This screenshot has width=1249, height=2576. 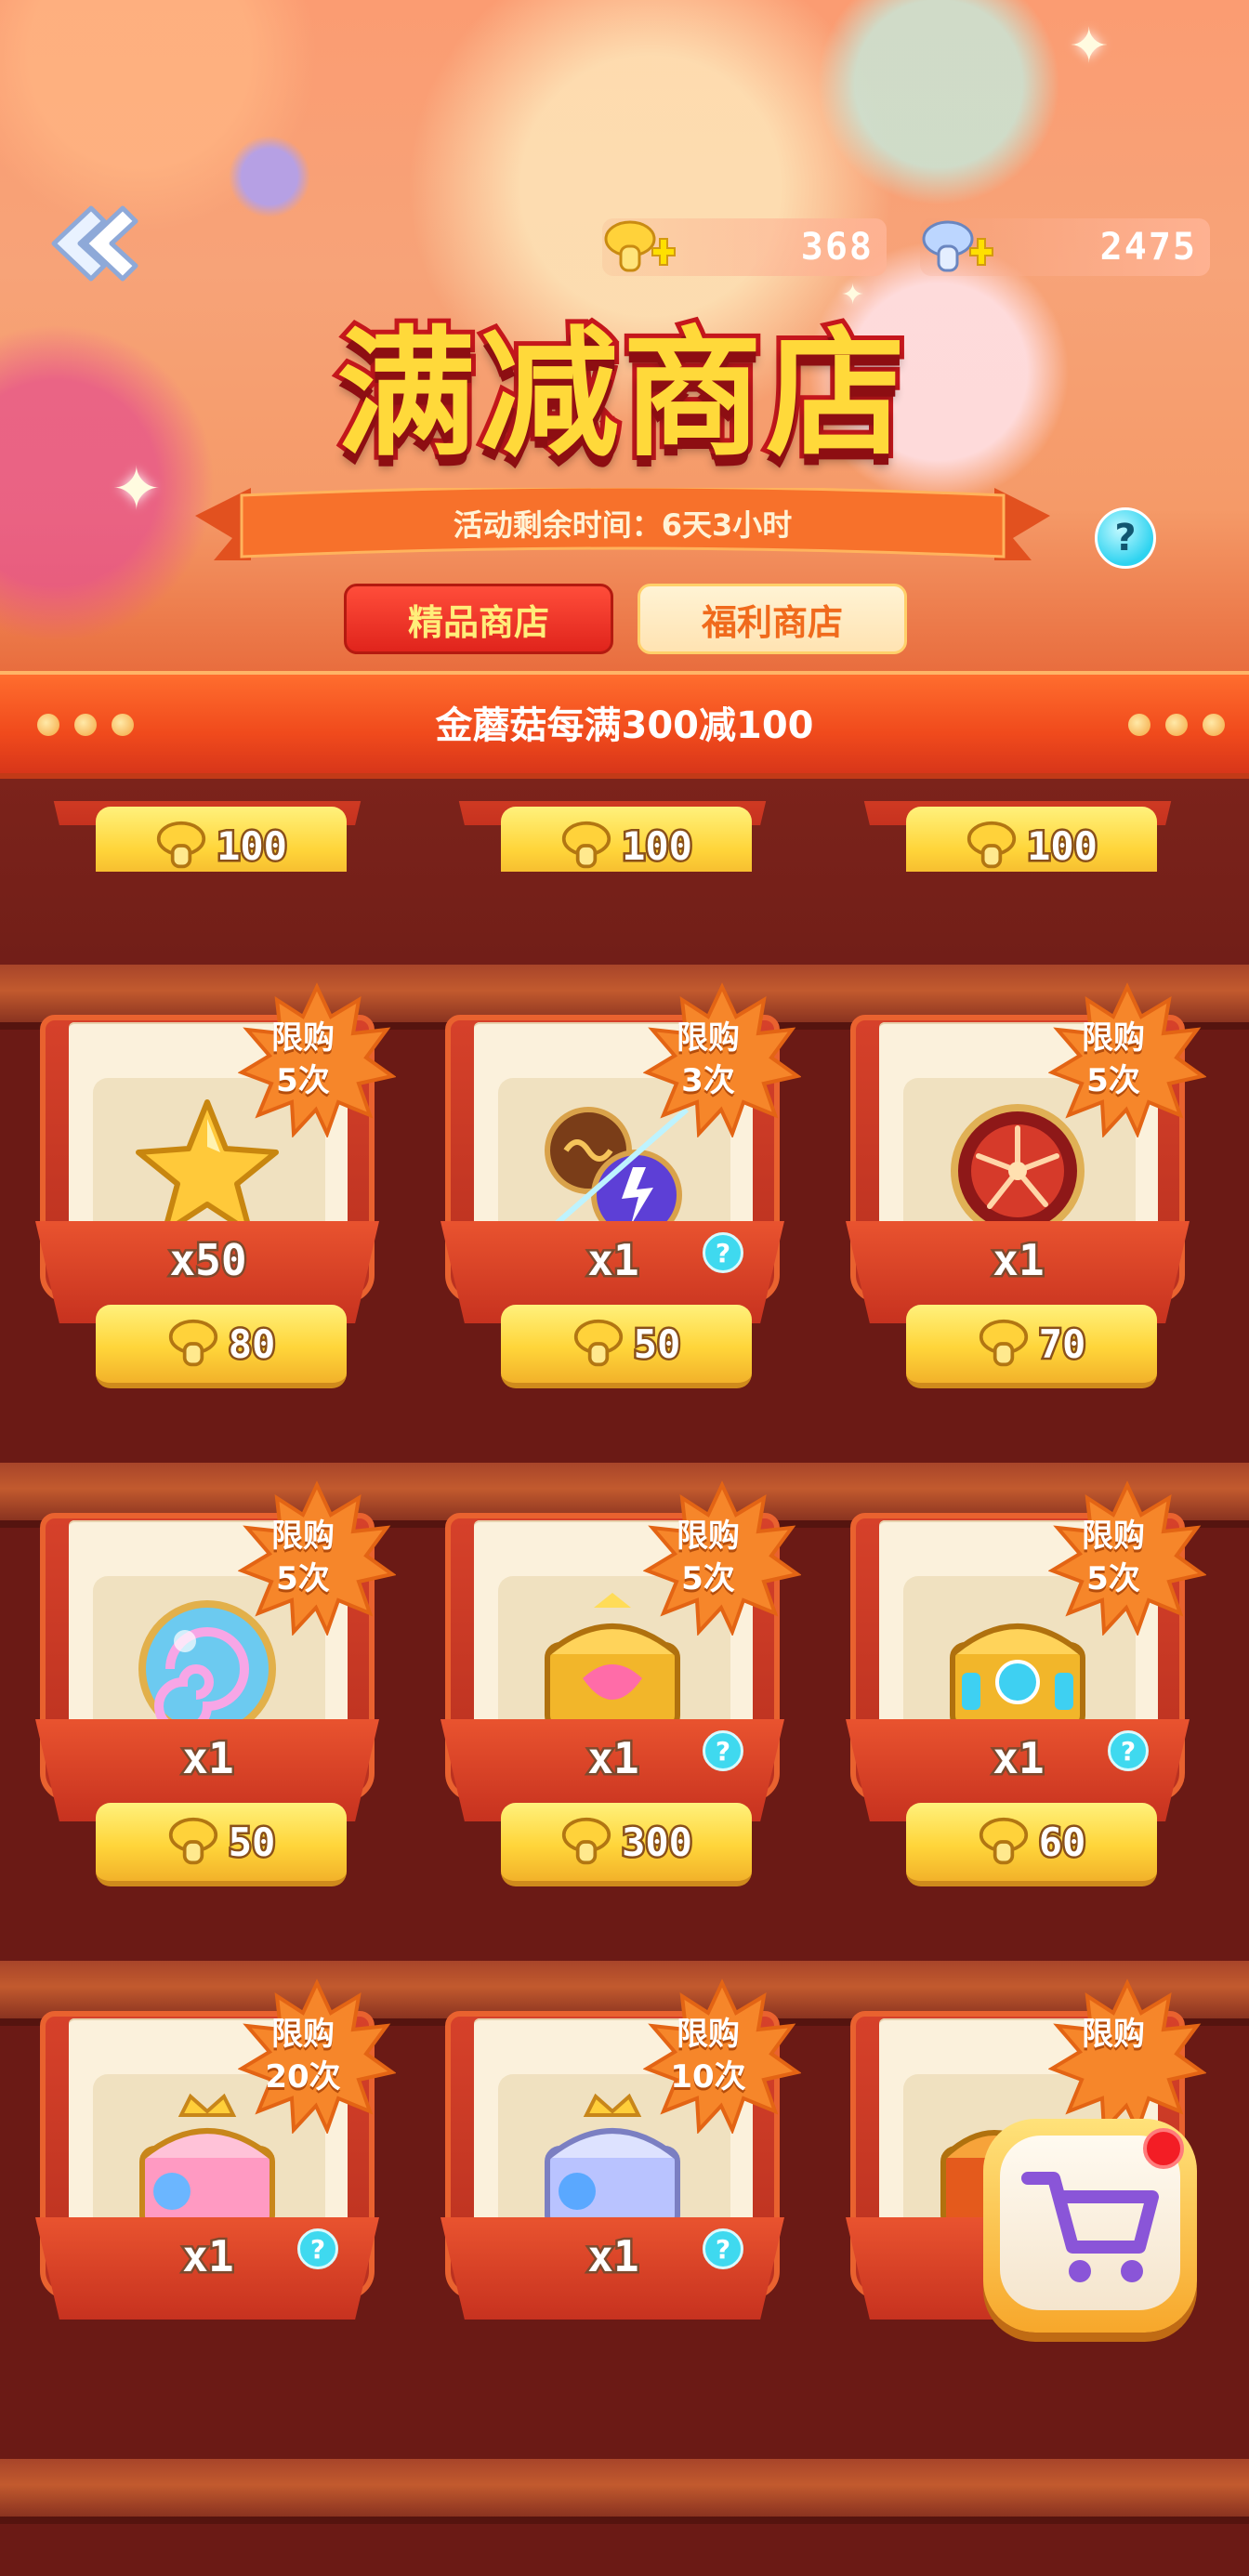 I want to click on silver-mushroom-add-icon, so click(x=955, y=247).